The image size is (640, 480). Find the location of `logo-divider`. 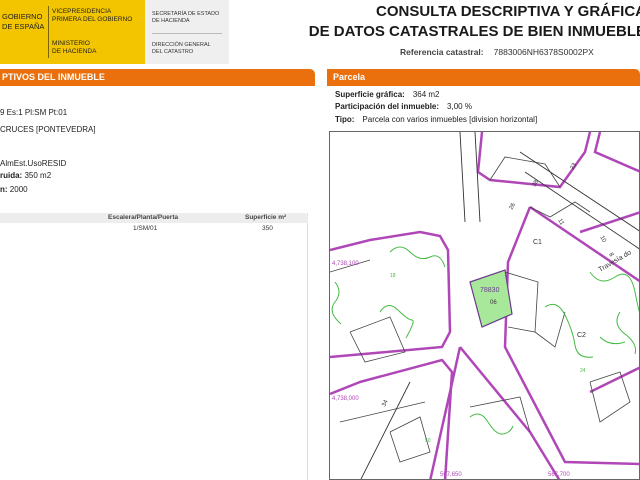

logo-divider is located at coordinates (48, 32).